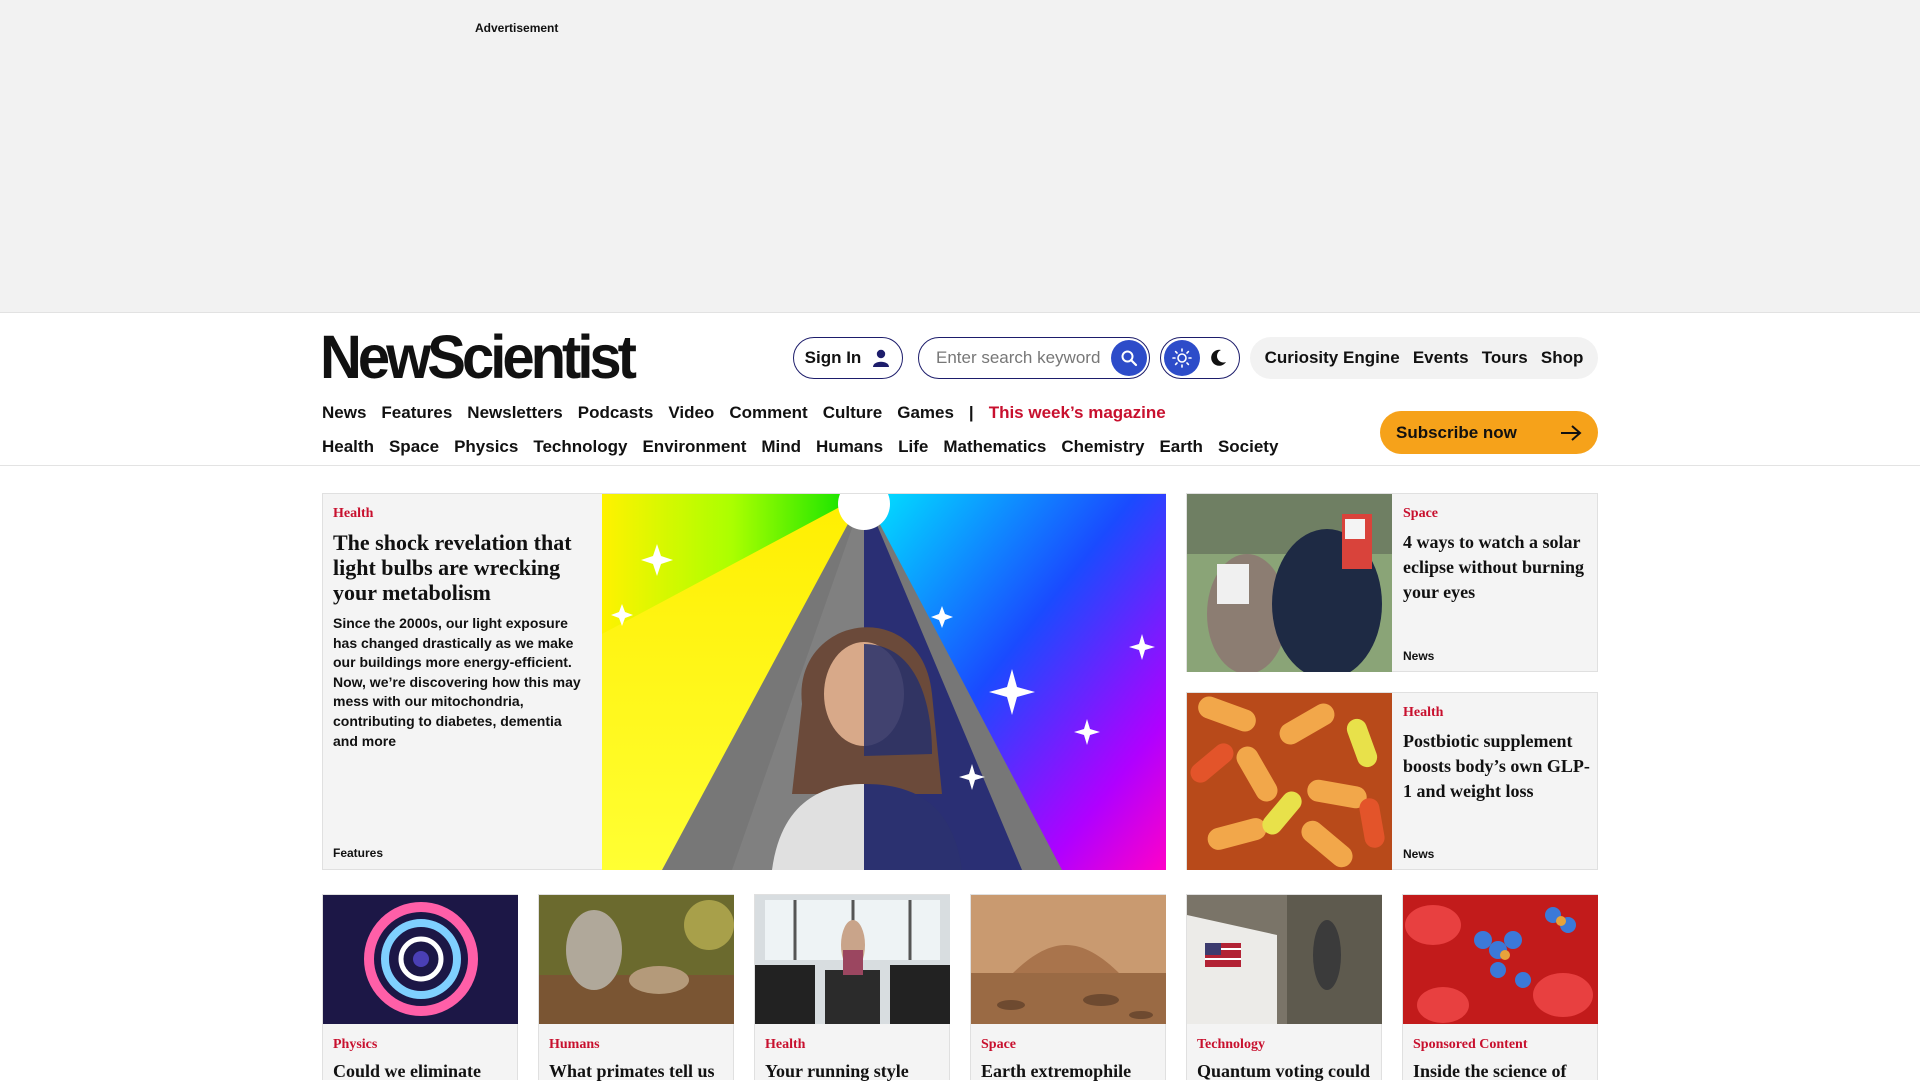 Image resolution: width=1920 pixels, height=1082 pixels. What do you see at coordinates (353, 514) in the screenshot?
I see `lead-category: Health` at bounding box center [353, 514].